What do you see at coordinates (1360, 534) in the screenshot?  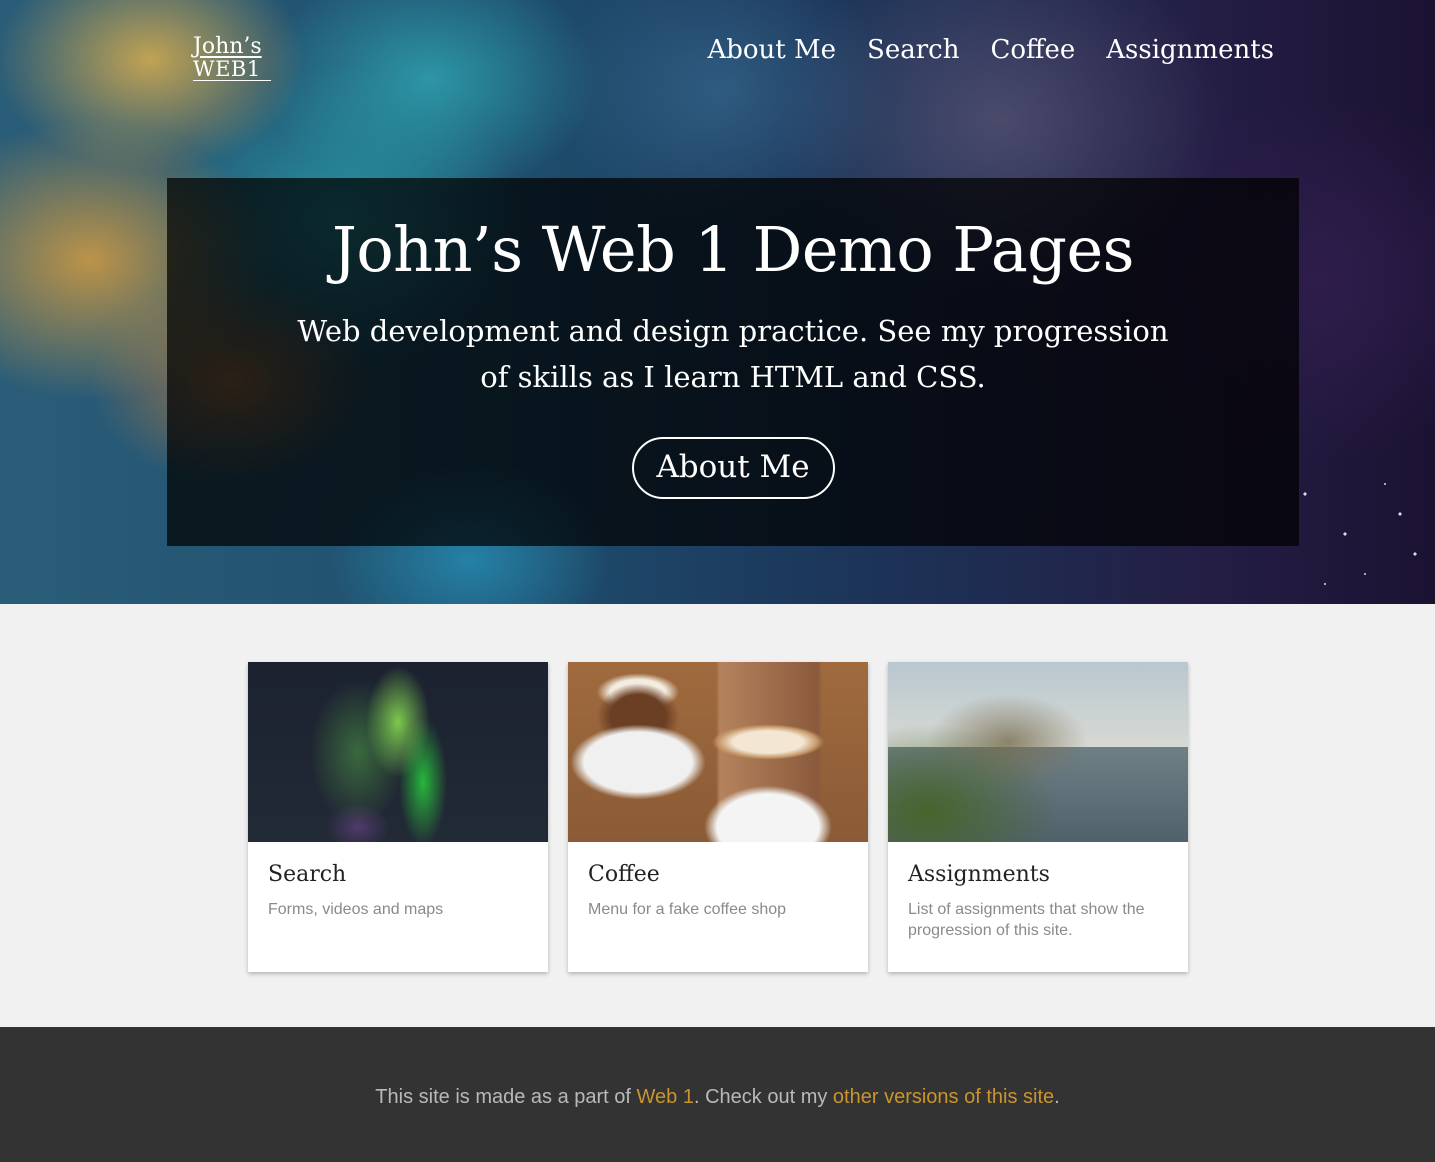 I see `hero-stars-decoration` at bounding box center [1360, 534].